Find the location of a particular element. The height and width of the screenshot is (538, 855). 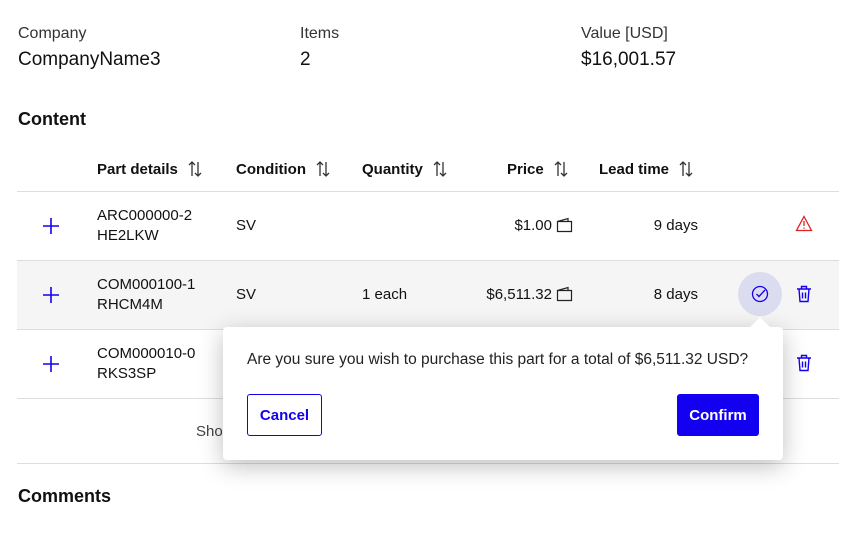

quantity: 1 each is located at coordinates (385, 294).